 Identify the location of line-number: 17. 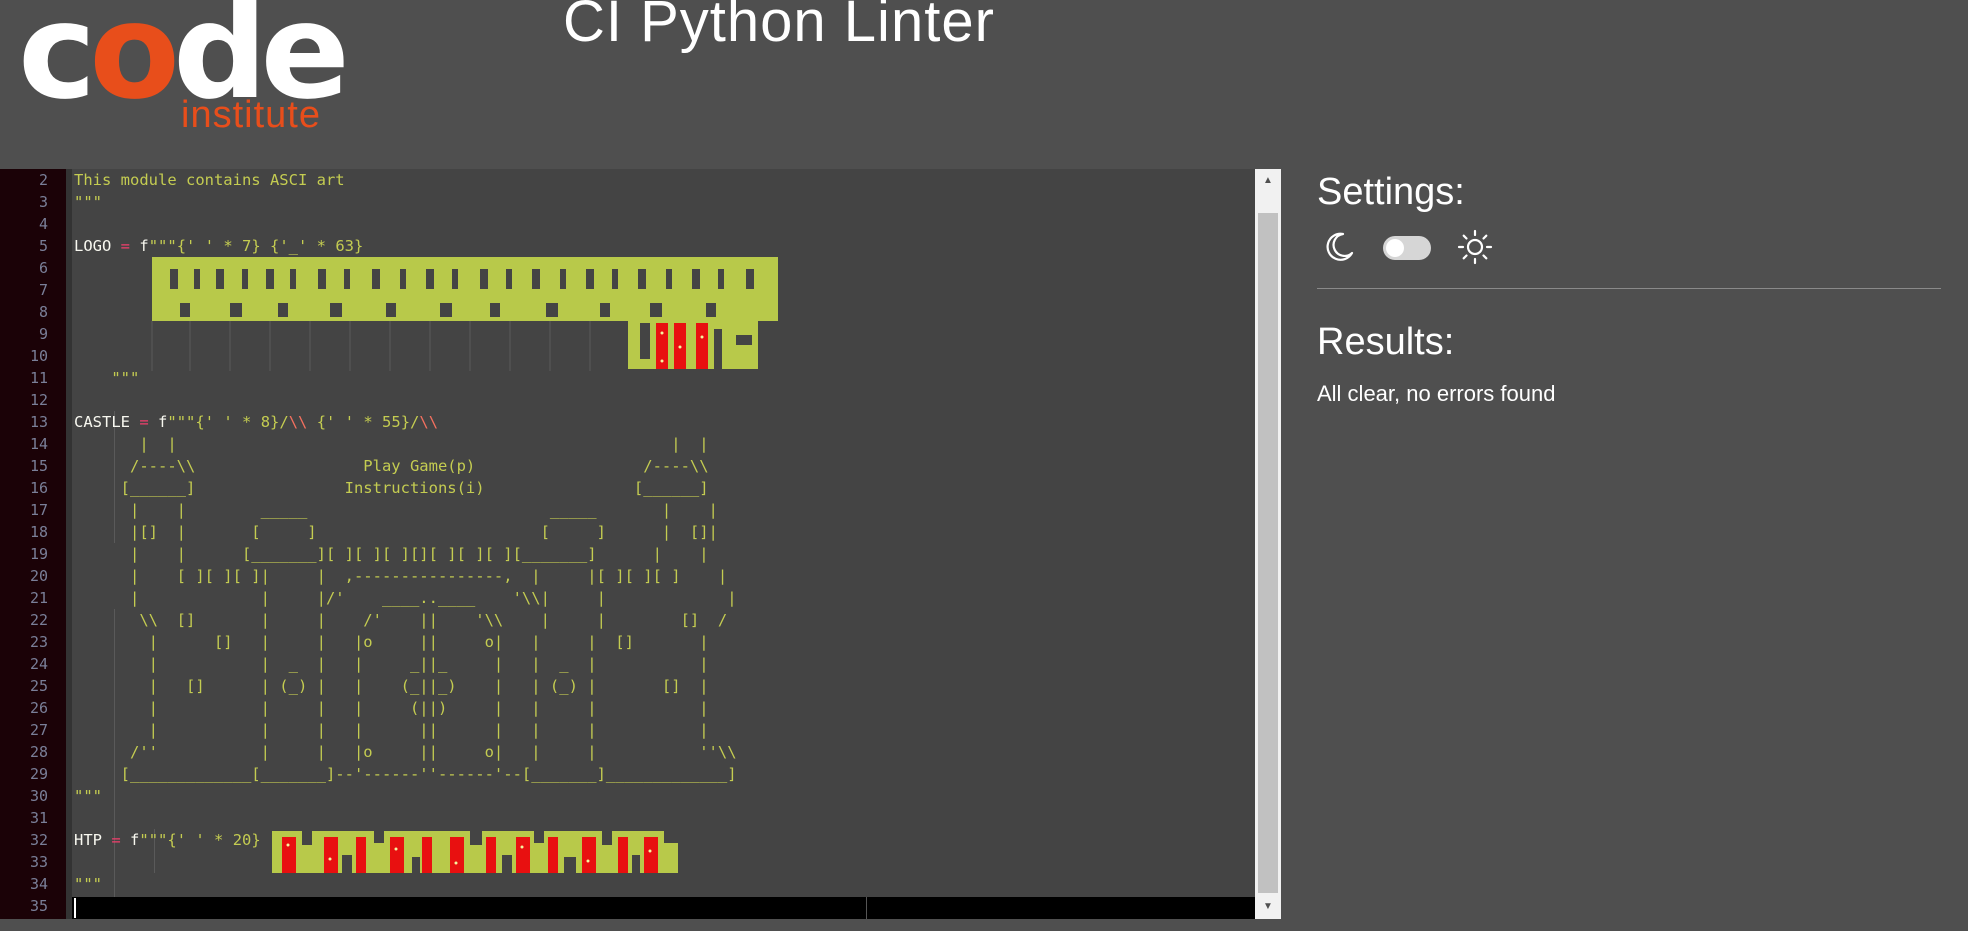
(38, 510).